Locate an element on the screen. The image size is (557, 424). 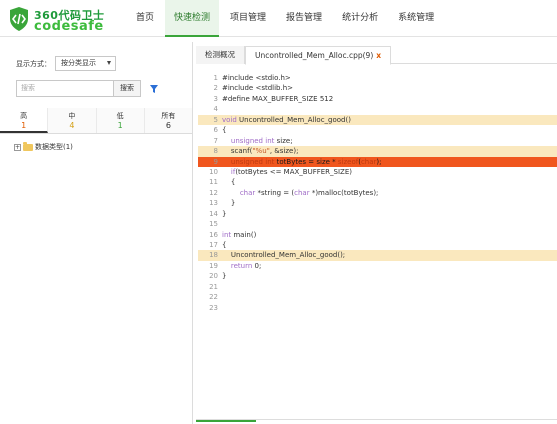
line-number: 18 is located at coordinates (213, 255).